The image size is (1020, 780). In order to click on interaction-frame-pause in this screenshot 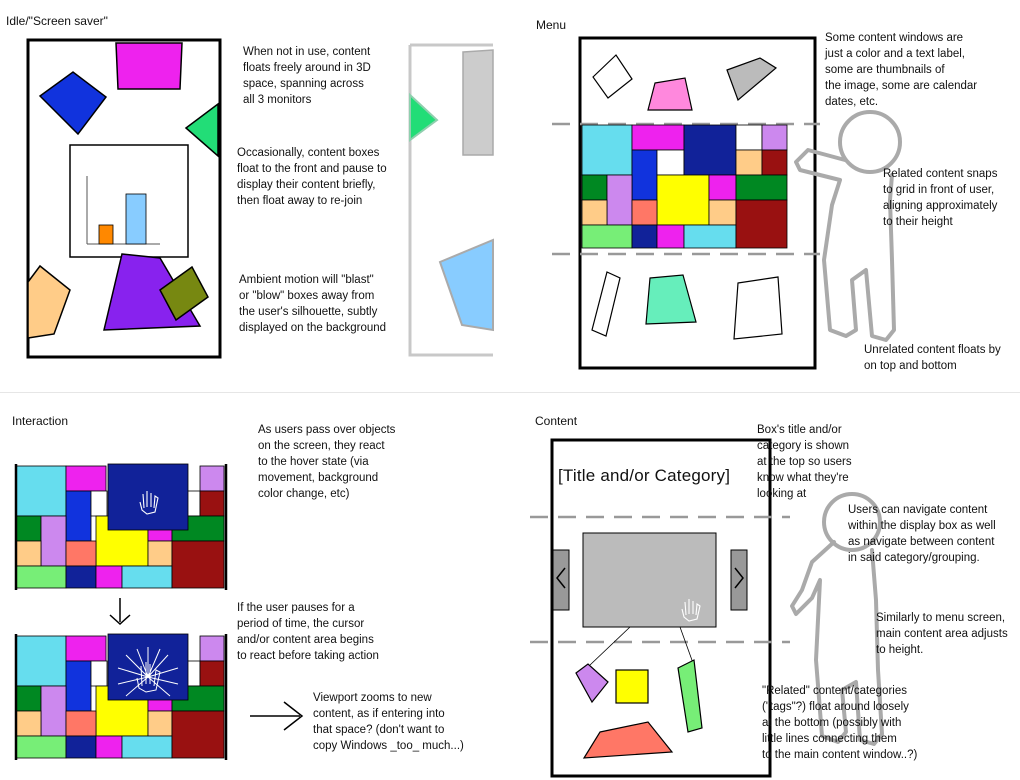, I will do `click(120, 696)`.